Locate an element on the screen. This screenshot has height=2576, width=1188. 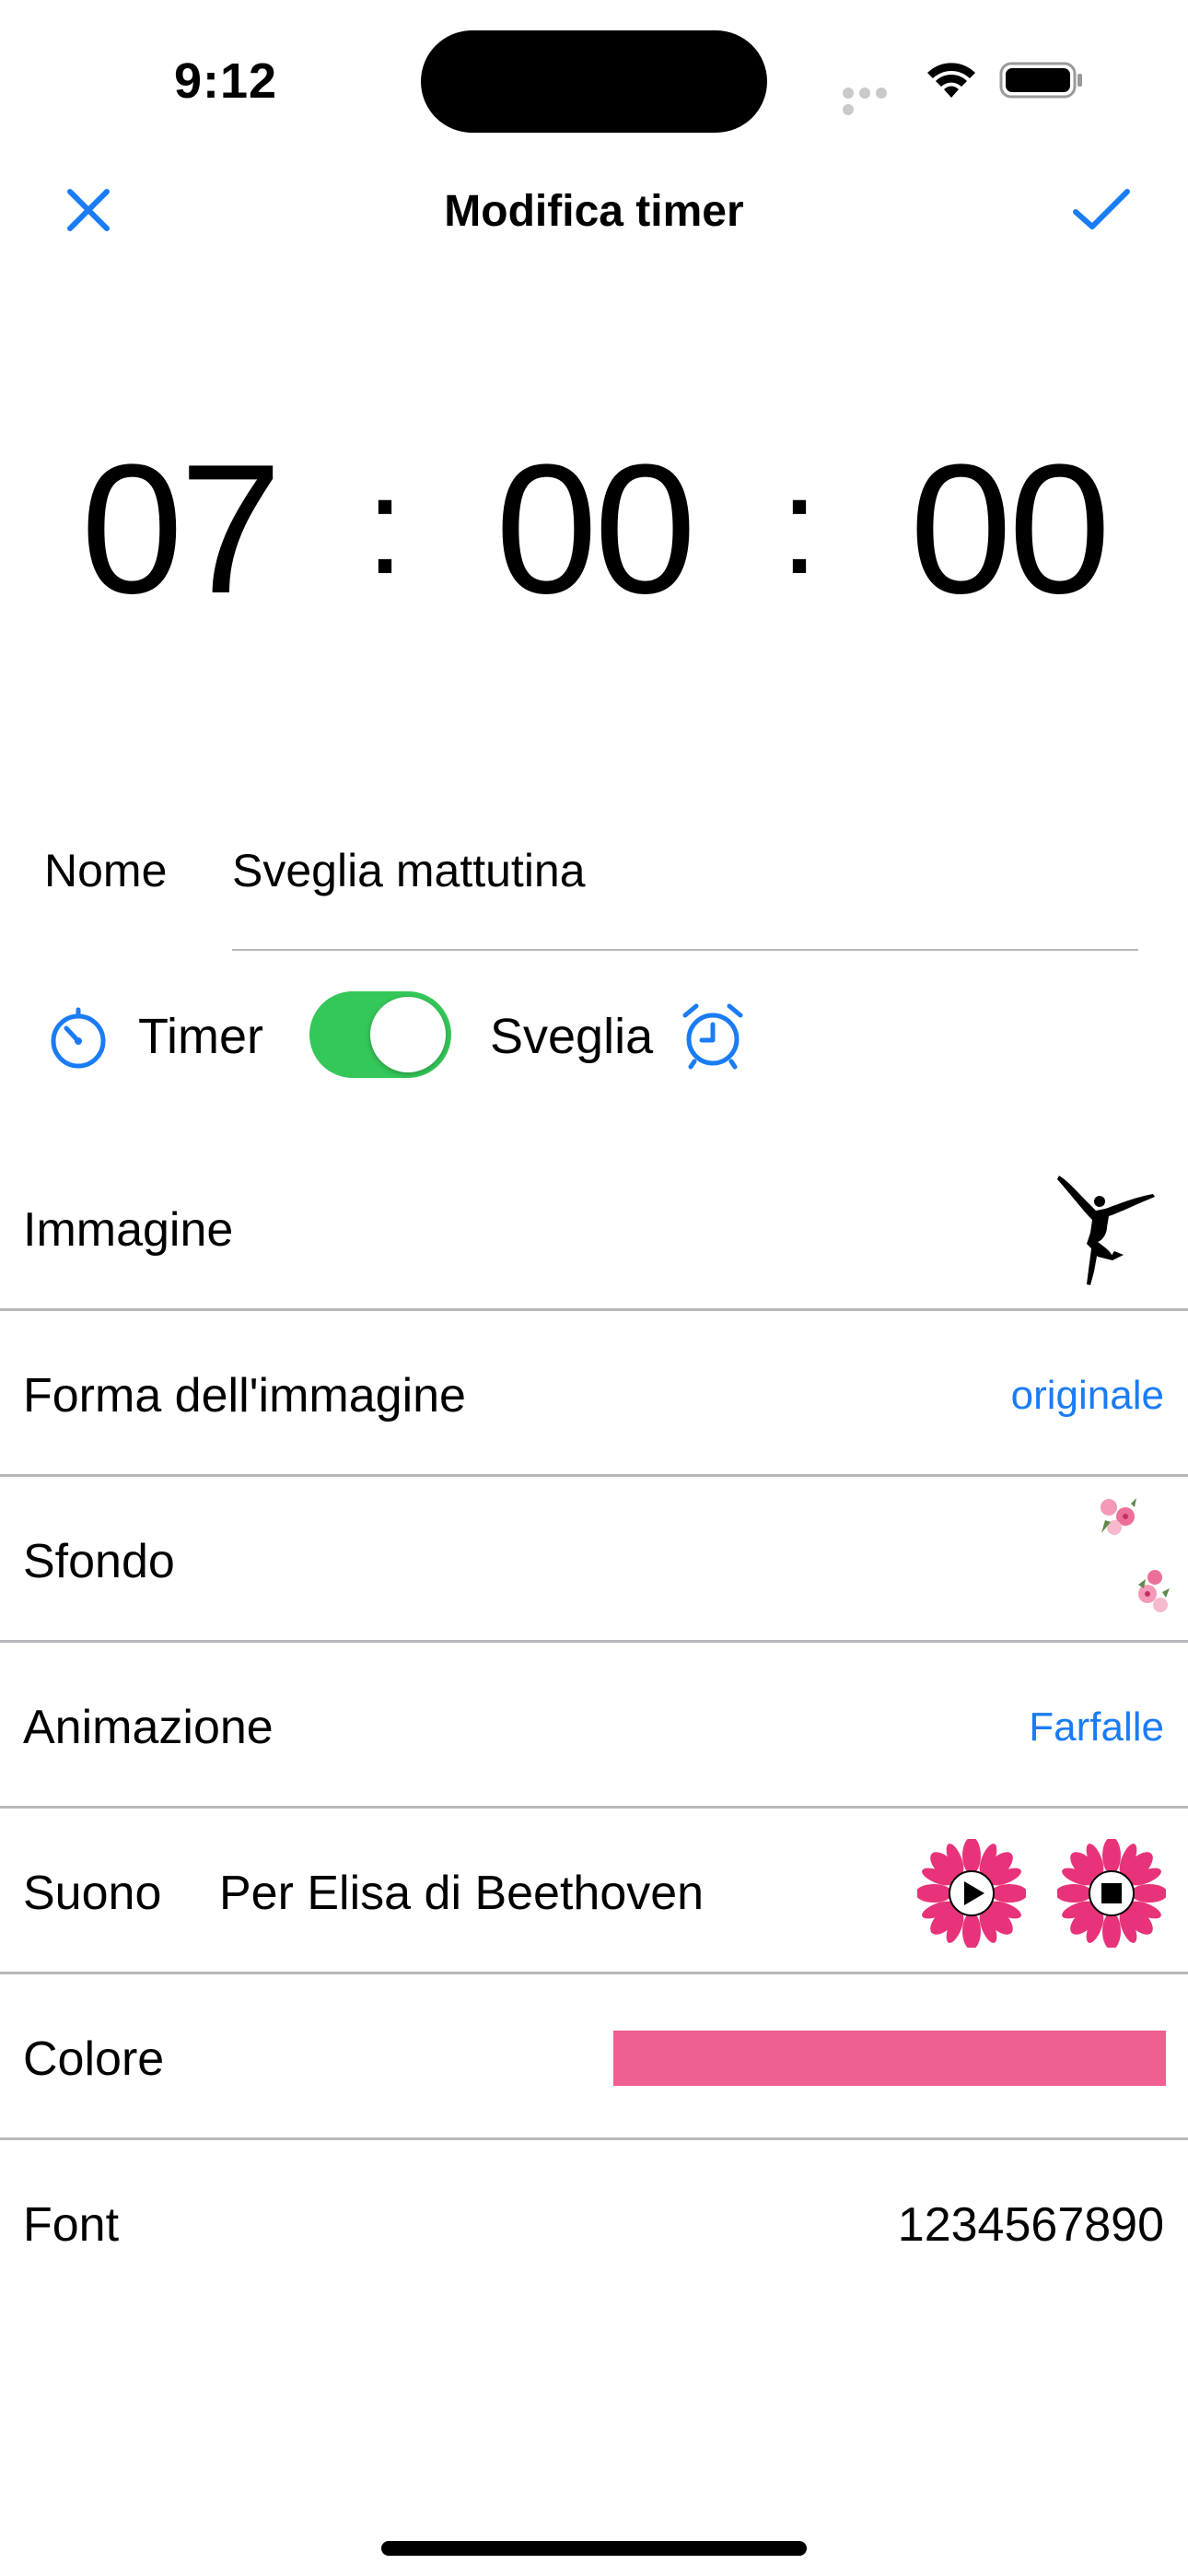
timer-mode-label: Timer is located at coordinates (201, 1036).